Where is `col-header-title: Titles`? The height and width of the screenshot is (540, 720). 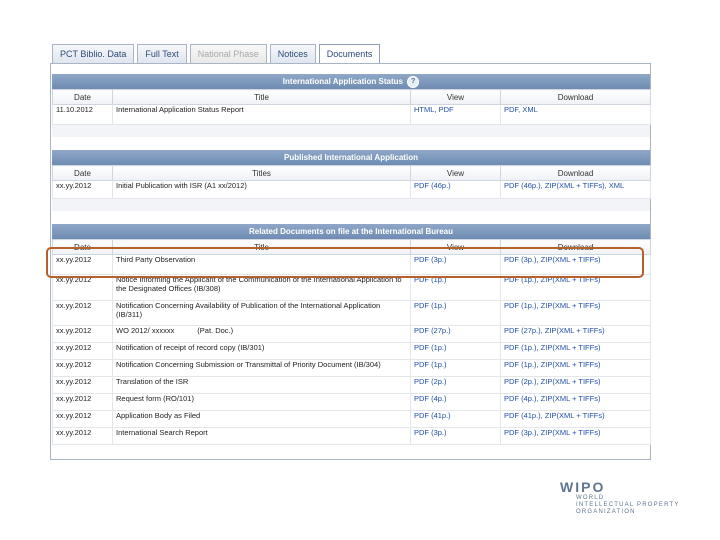
col-header-title: Titles is located at coordinates (261, 173).